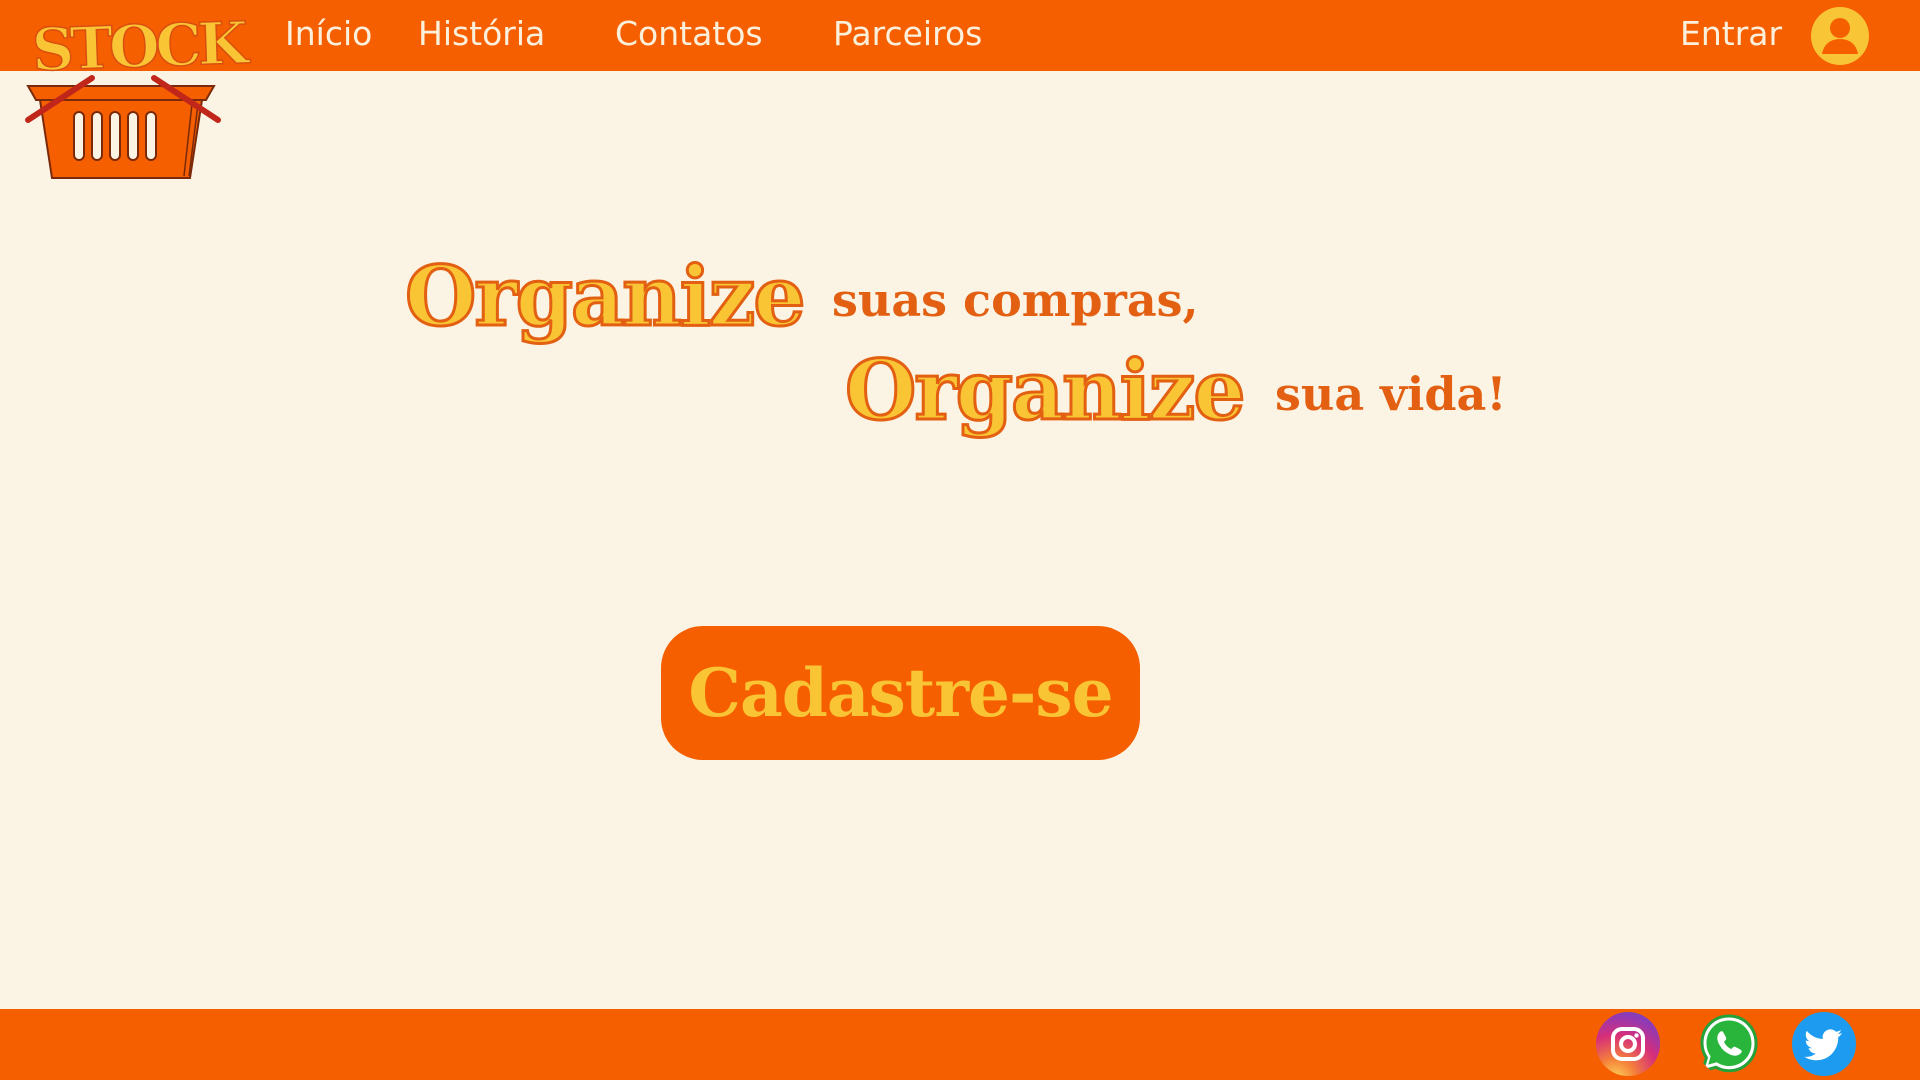 The width and height of the screenshot is (1920, 1080). I want to click on hero-tagline-1: suas compras,, so click(1015, 300).